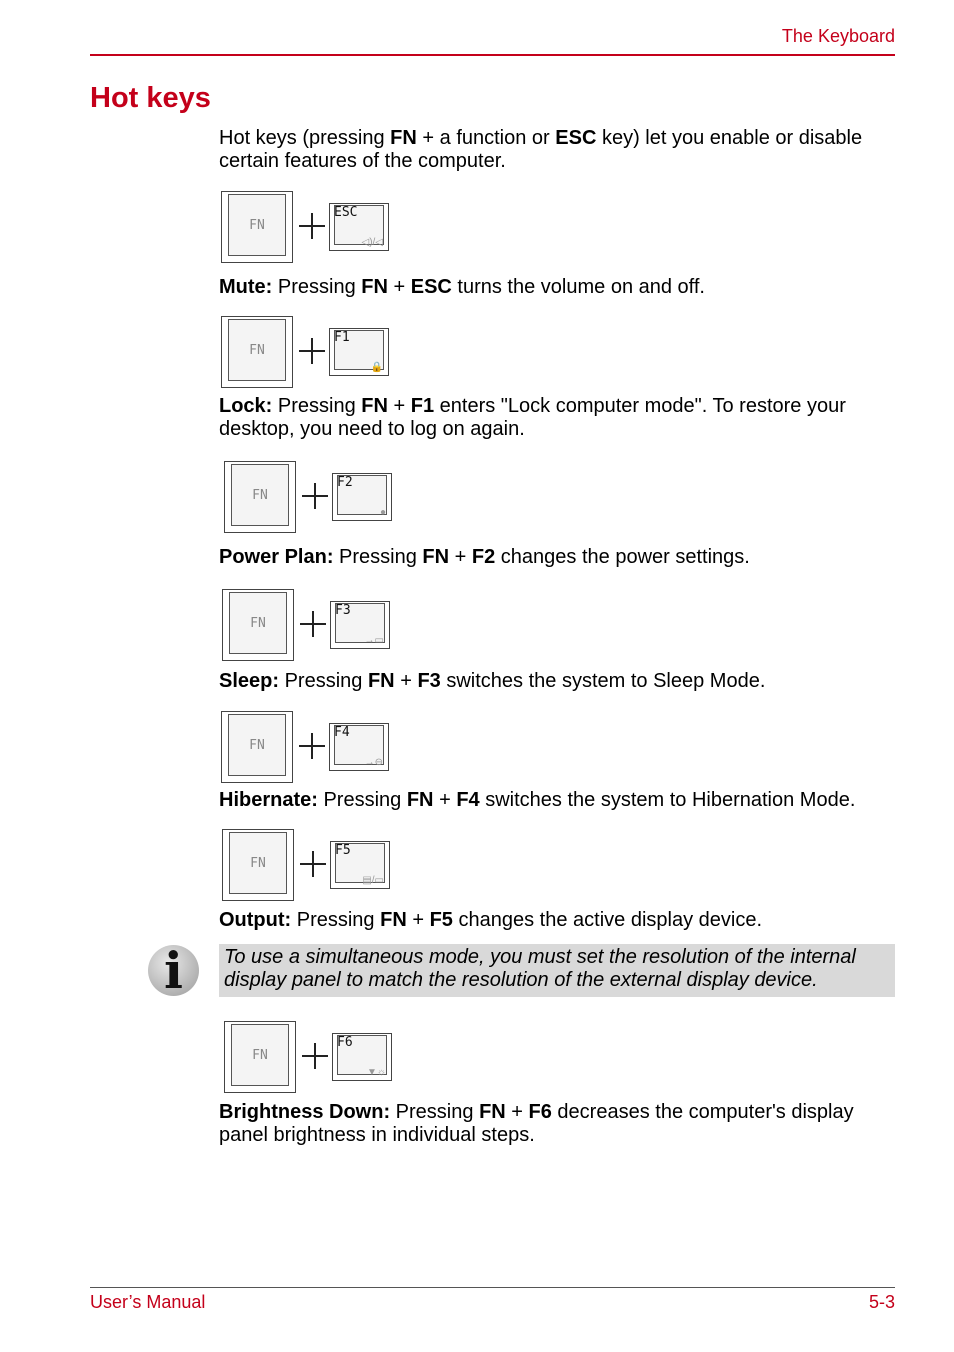 This screenshot has width=954, height=1352. What do you see at coordinates (359, 352) in the screenshot?
I see `function-key: F1 🔒` at bounding box center [359, 352].